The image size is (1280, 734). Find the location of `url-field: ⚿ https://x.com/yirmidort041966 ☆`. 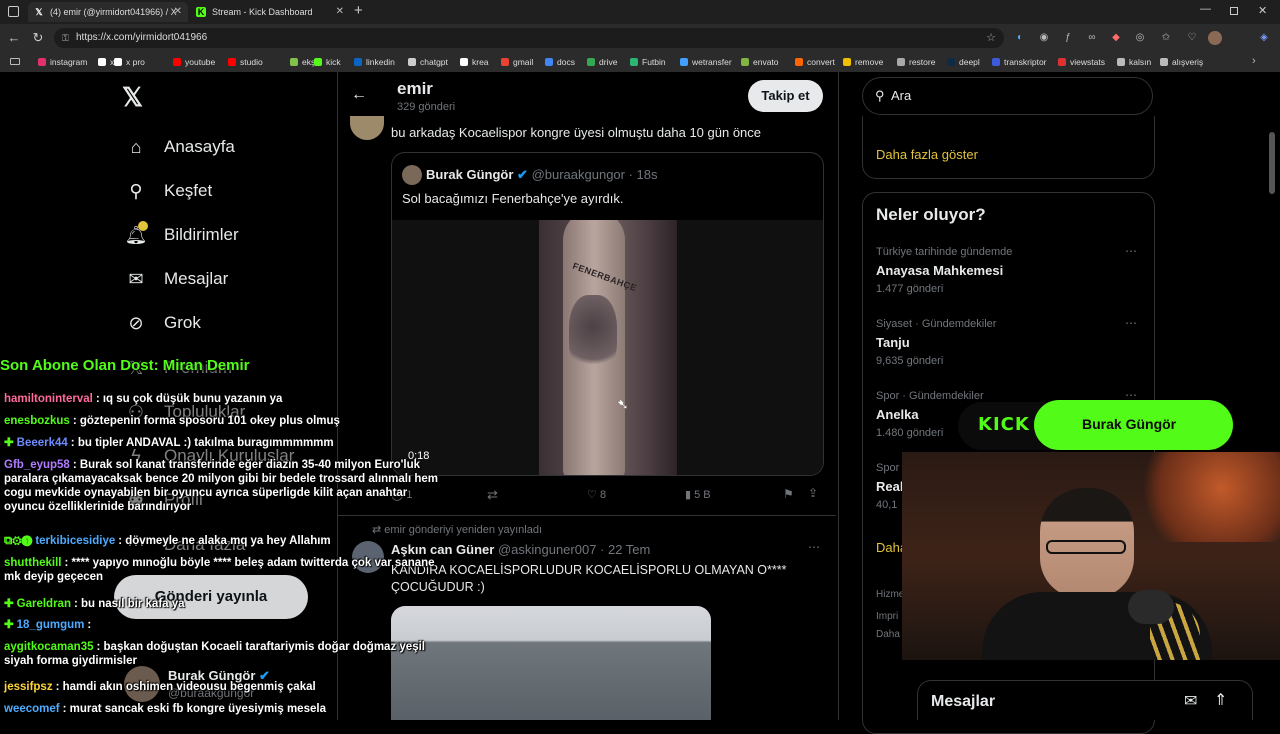

url-field: ⚿ https://x.com/yirmidort041966 ☆ is located at coordinates (529, 38).